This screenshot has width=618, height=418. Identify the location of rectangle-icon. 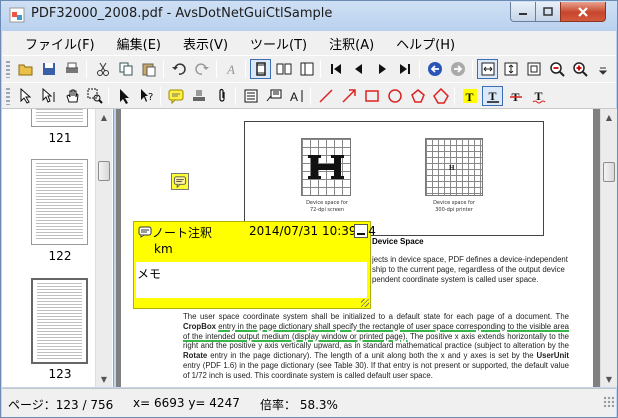
(371, 96).